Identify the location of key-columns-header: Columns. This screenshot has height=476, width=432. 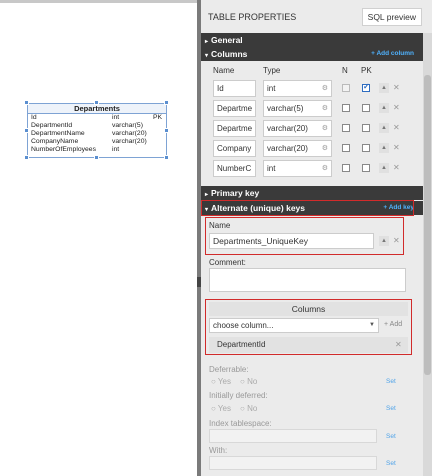
(308, 309).